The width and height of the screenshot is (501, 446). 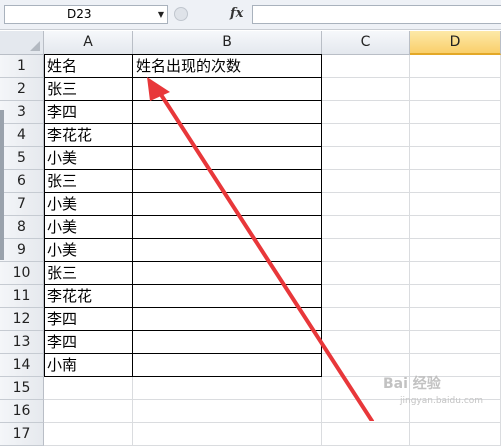 I want to click on arrow-head, so click(x=158, y=89).